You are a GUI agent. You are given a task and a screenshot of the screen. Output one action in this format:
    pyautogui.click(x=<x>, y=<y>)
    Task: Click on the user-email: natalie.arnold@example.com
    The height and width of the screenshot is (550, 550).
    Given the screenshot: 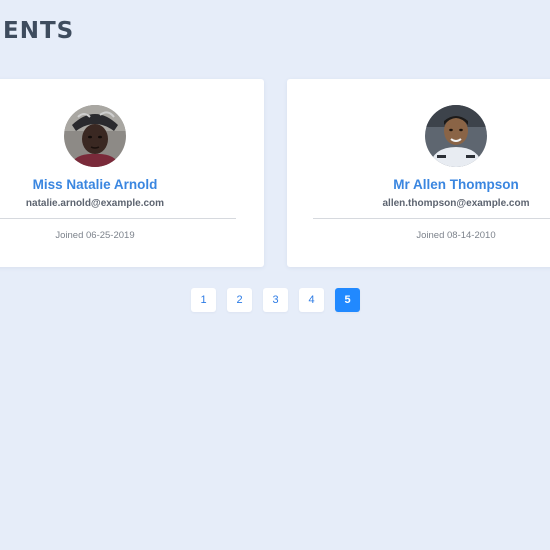 What is the action you would take?
    pyautogui.click(x=95, y=203)
    